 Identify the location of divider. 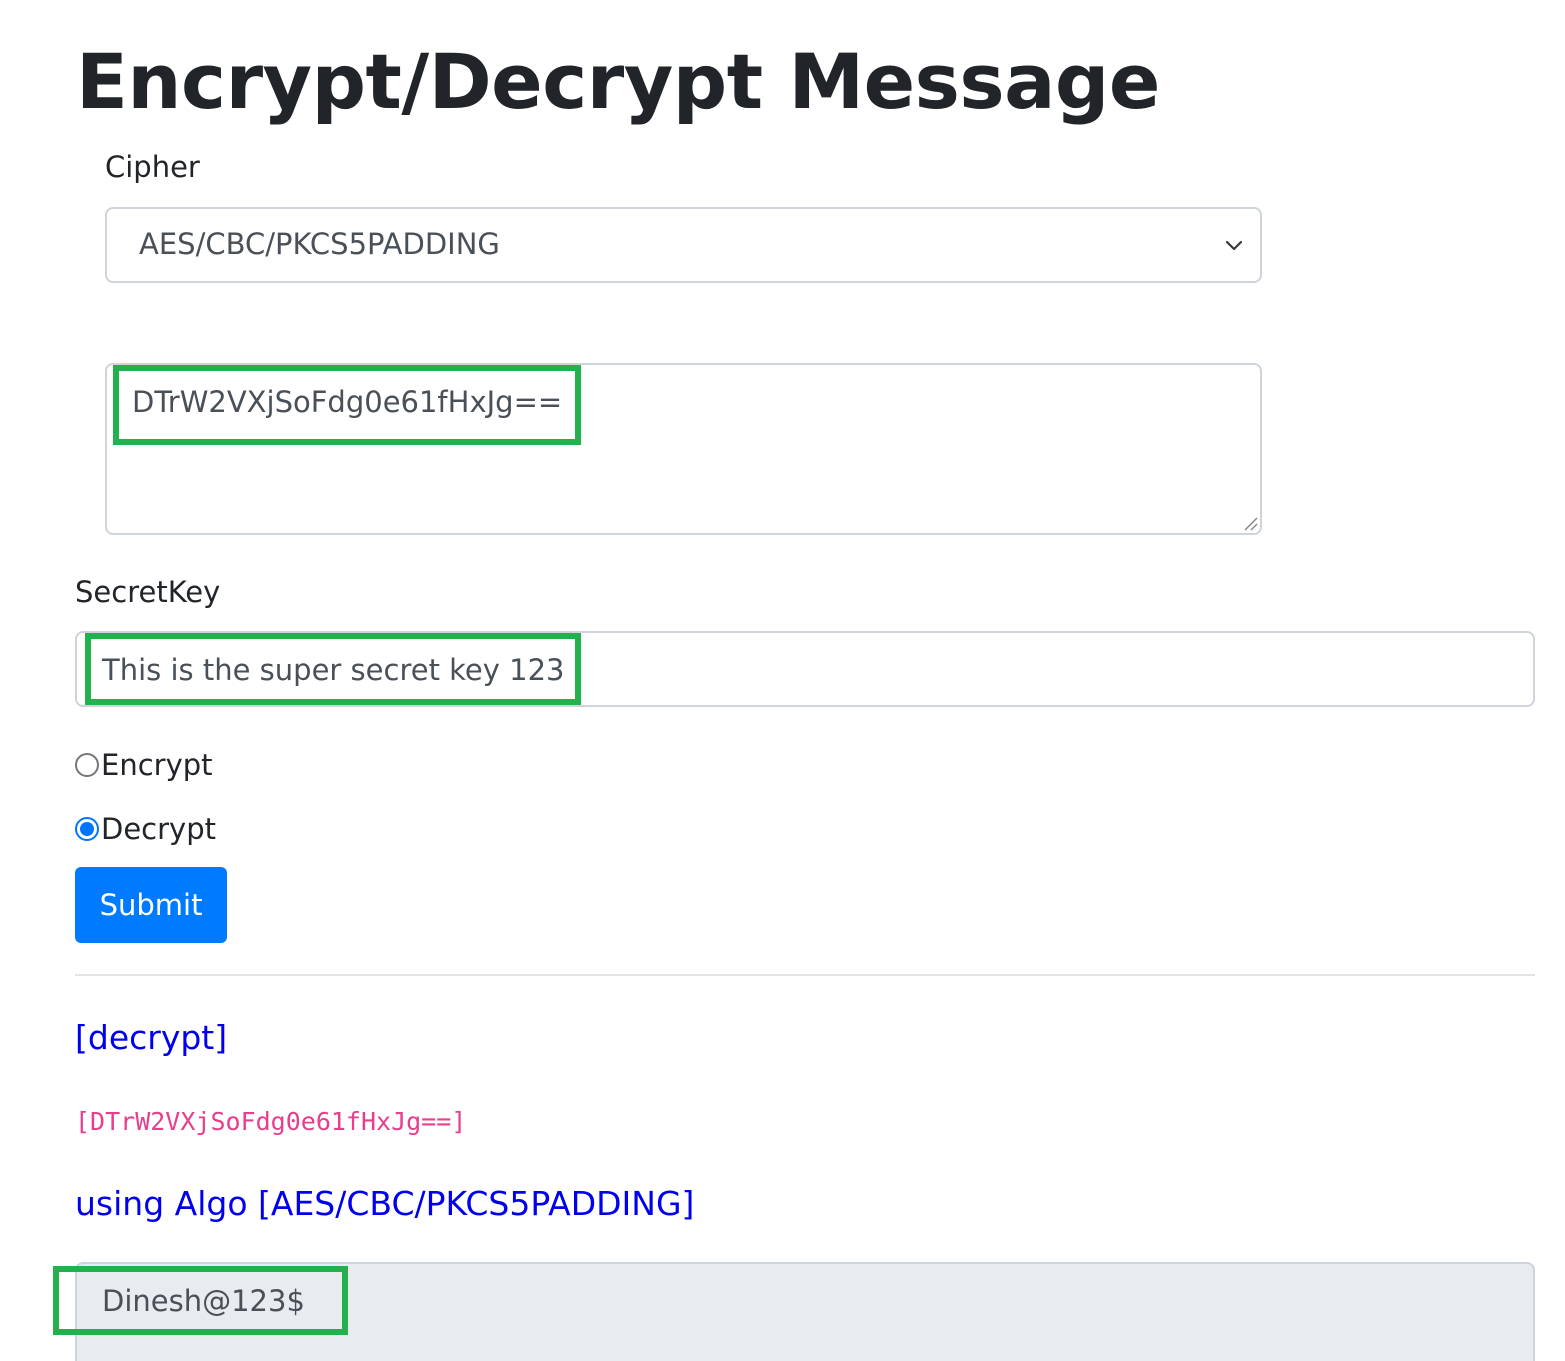
(805, 975).